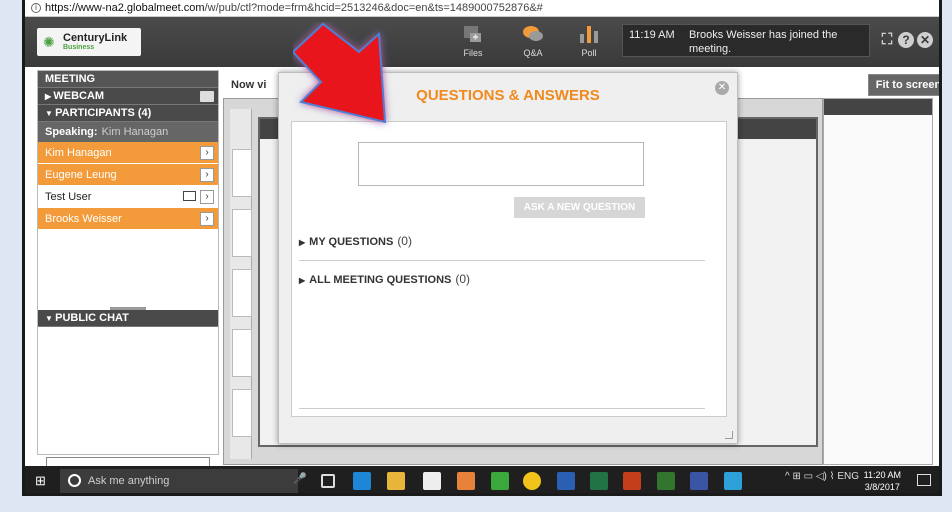  What do you see at coordinates (179, 481) in the screenshot?
I see `cortana-search-box: Ask me anything` at bounding box center [179, 481].